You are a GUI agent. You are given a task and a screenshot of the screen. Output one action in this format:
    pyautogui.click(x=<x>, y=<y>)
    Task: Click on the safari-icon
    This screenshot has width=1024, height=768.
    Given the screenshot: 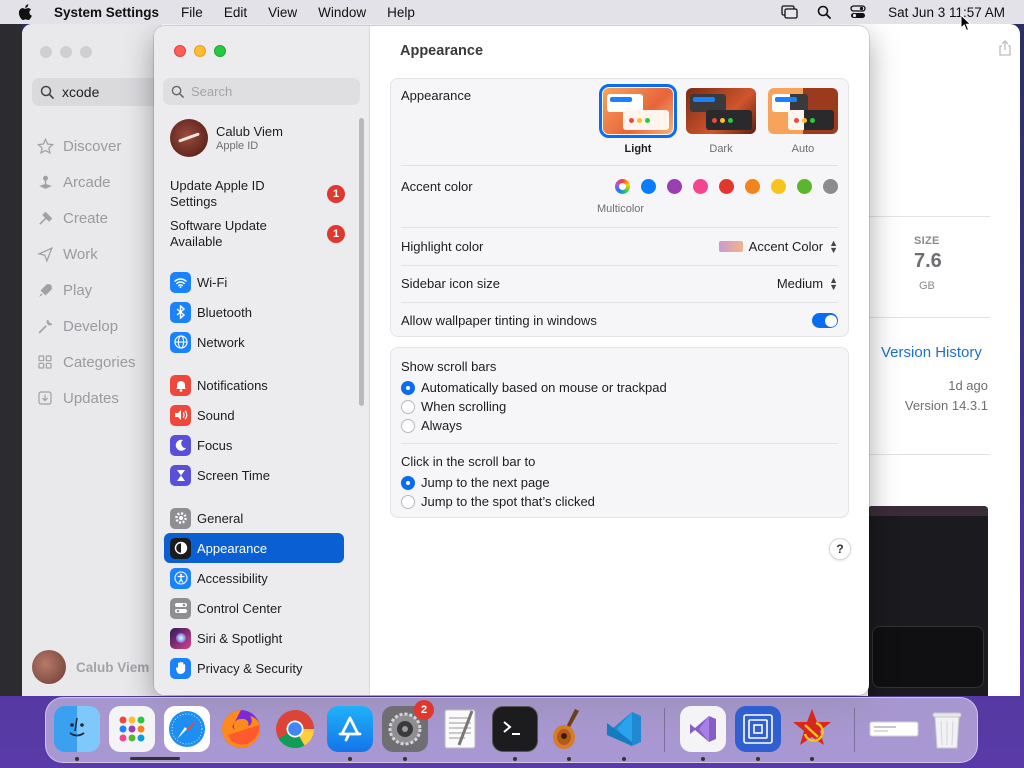 What is the action you would take?
    pyautogui.click(x=187, y=729)
    